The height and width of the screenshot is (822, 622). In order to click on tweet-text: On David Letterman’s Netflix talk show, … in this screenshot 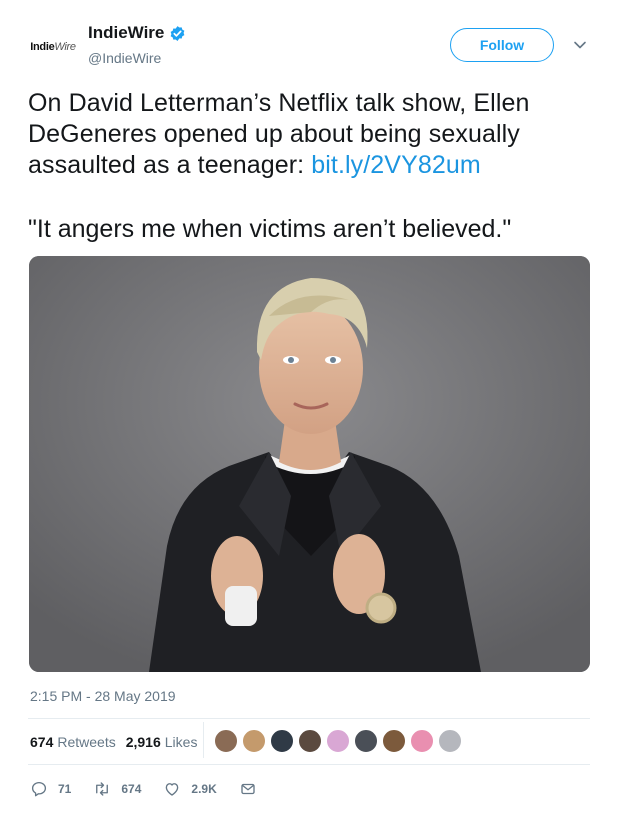, I will do `click(313, 134)`.